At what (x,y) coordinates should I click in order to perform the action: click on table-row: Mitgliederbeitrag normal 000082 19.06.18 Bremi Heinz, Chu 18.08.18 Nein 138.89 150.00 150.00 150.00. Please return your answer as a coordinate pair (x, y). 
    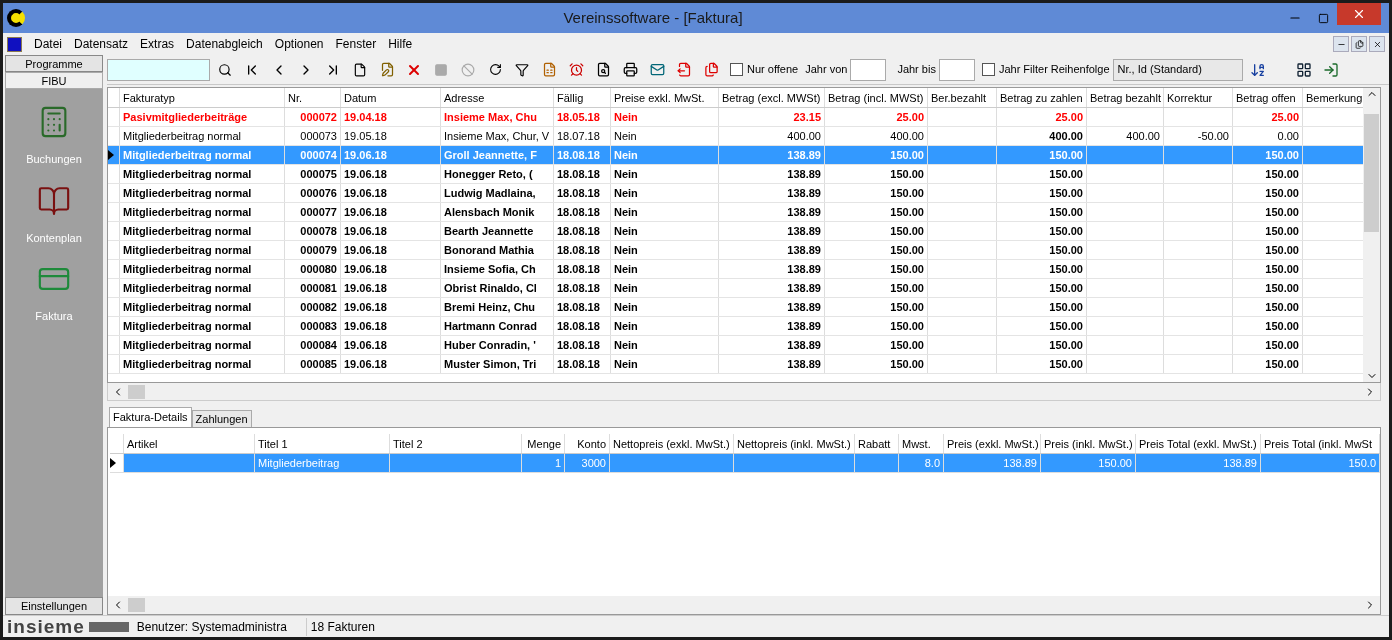
    Looking at the image, I should click on (735, 307).